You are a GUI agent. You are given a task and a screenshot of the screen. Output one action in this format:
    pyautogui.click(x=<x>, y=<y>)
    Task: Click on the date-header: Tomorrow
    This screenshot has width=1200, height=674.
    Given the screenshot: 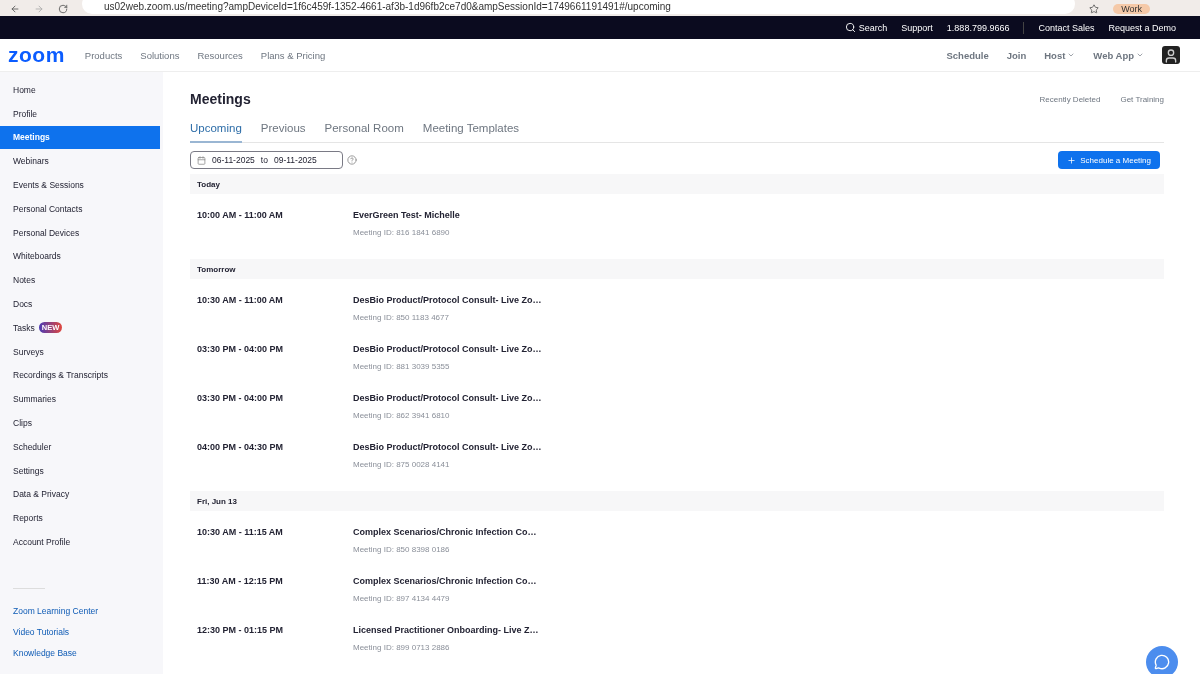 What is the action you would take?
    pyautogui.click(x=677, y=269)
    